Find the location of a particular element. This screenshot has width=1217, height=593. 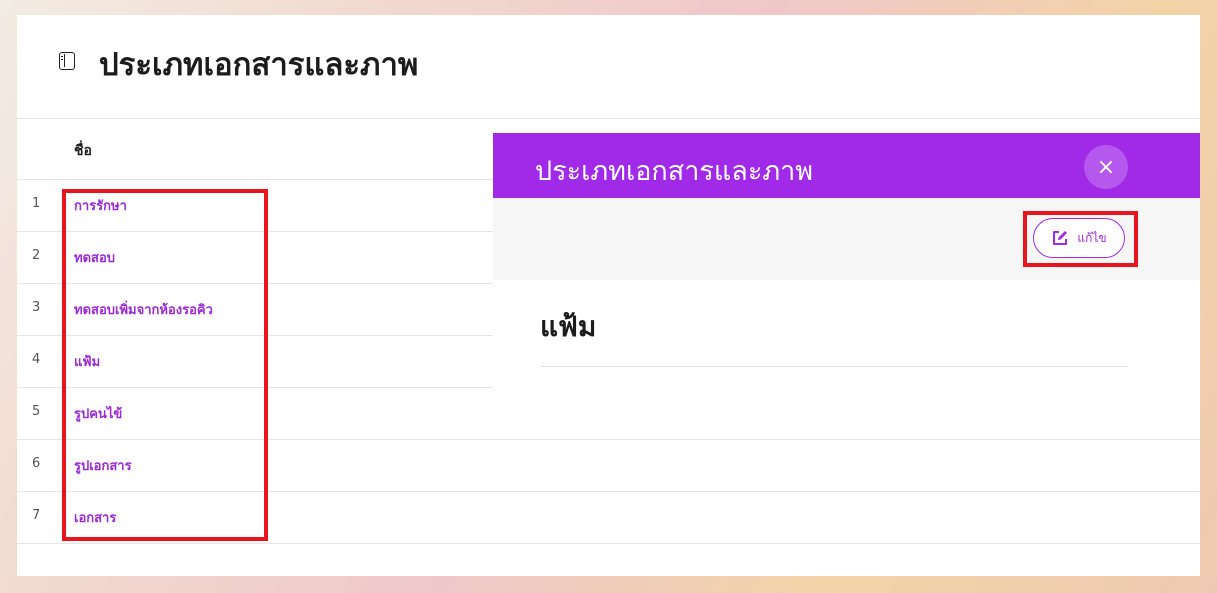

panel-toolbar: แก้ไข is located at coordinates (846, 239).